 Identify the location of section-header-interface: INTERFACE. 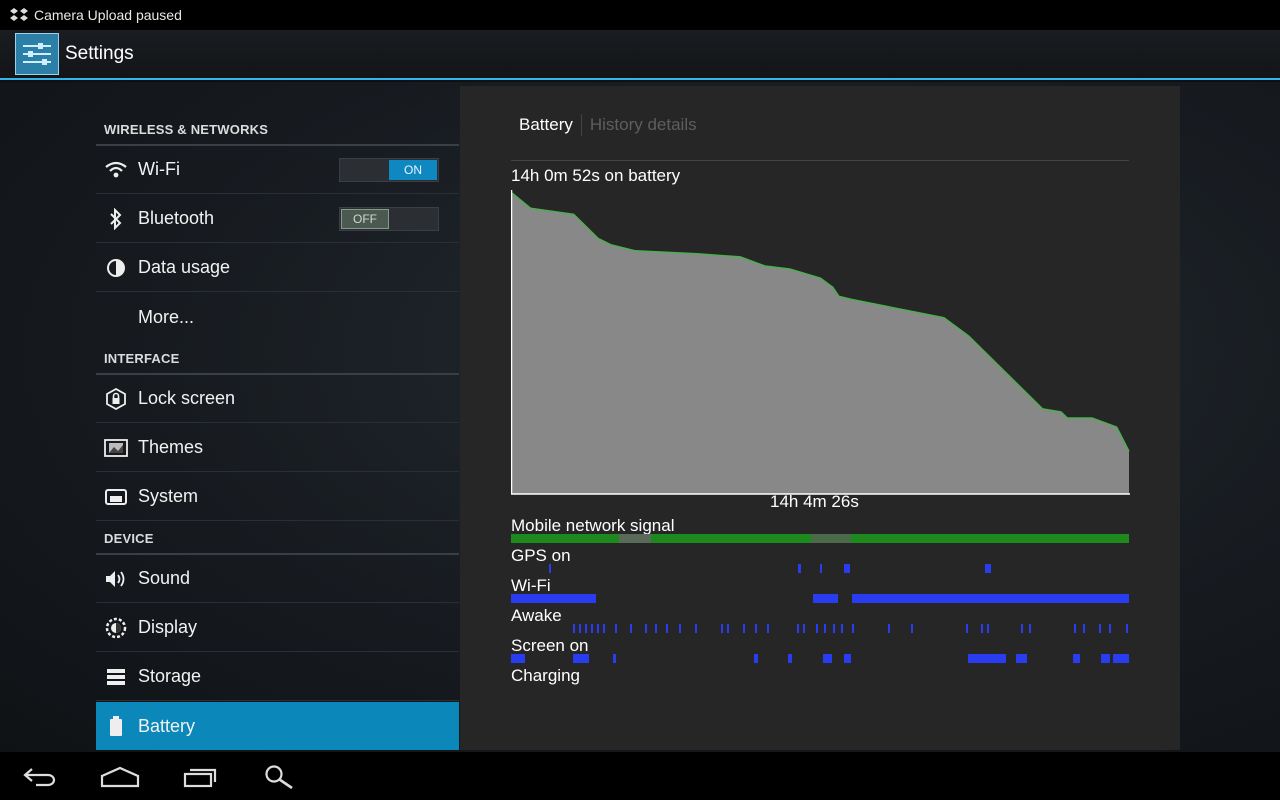
(142, 358).